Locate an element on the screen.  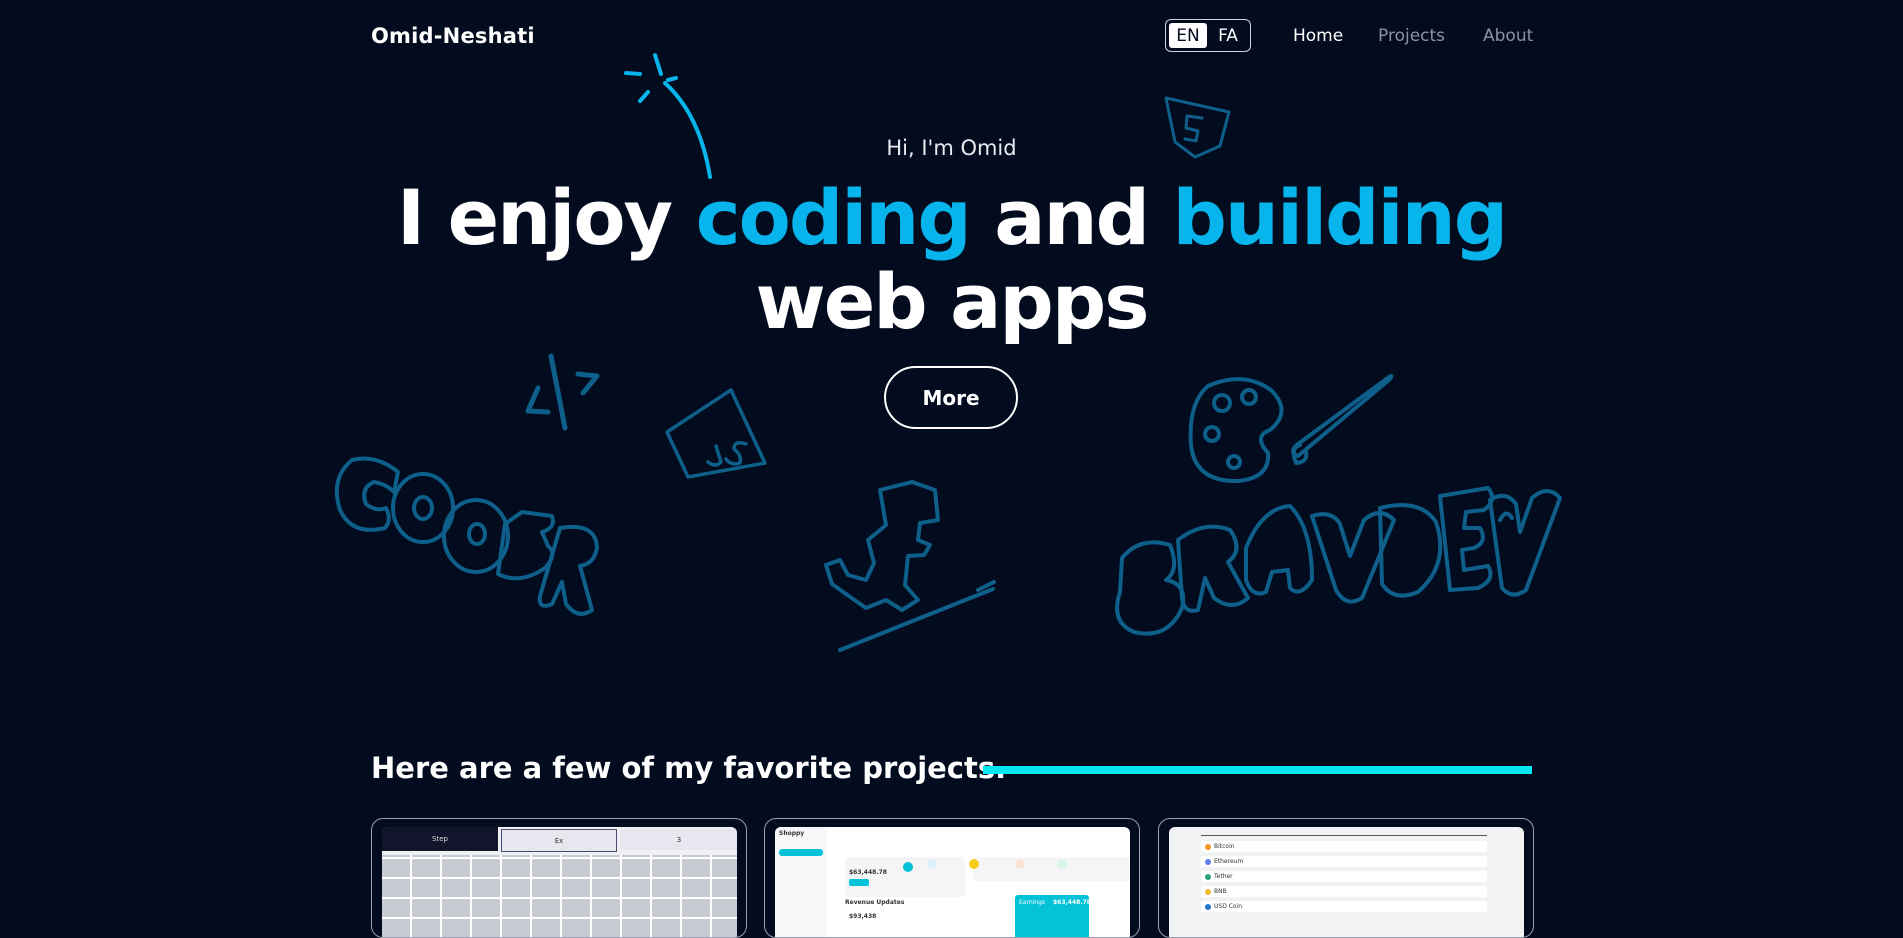
nav-about-link: About is located at coordinates (1508, 36).